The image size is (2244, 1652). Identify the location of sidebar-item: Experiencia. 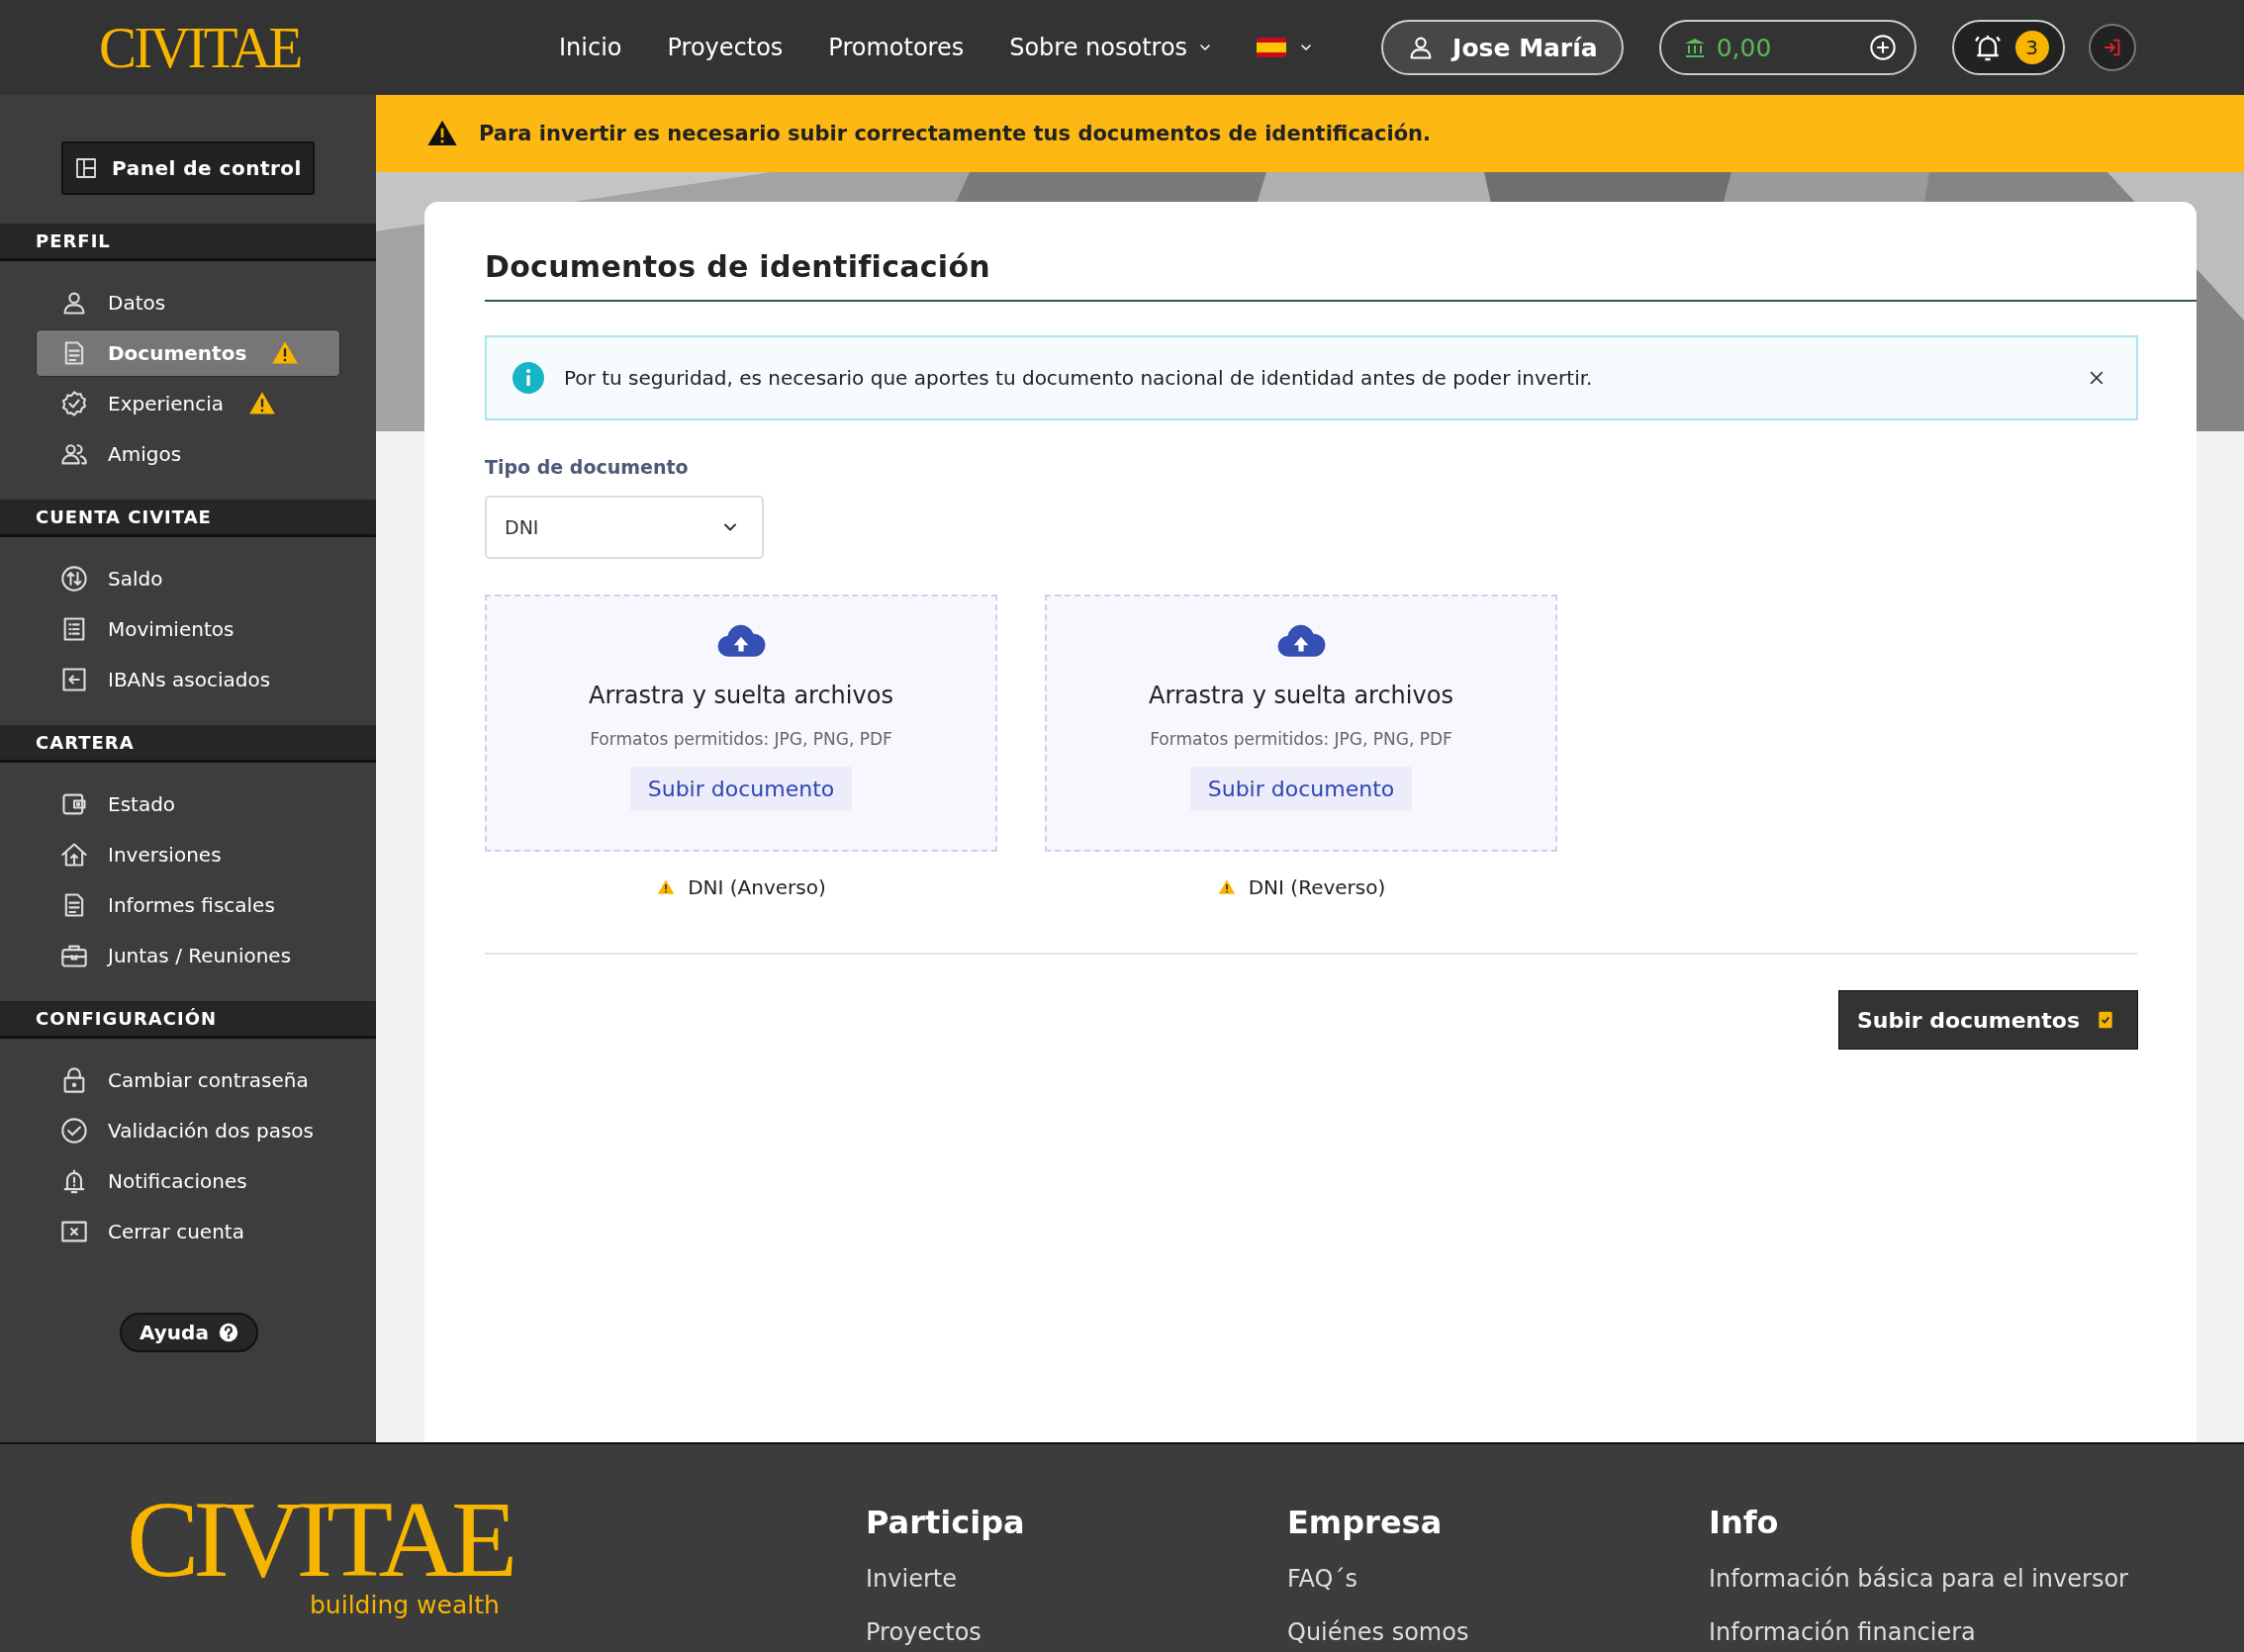
(188, 403).